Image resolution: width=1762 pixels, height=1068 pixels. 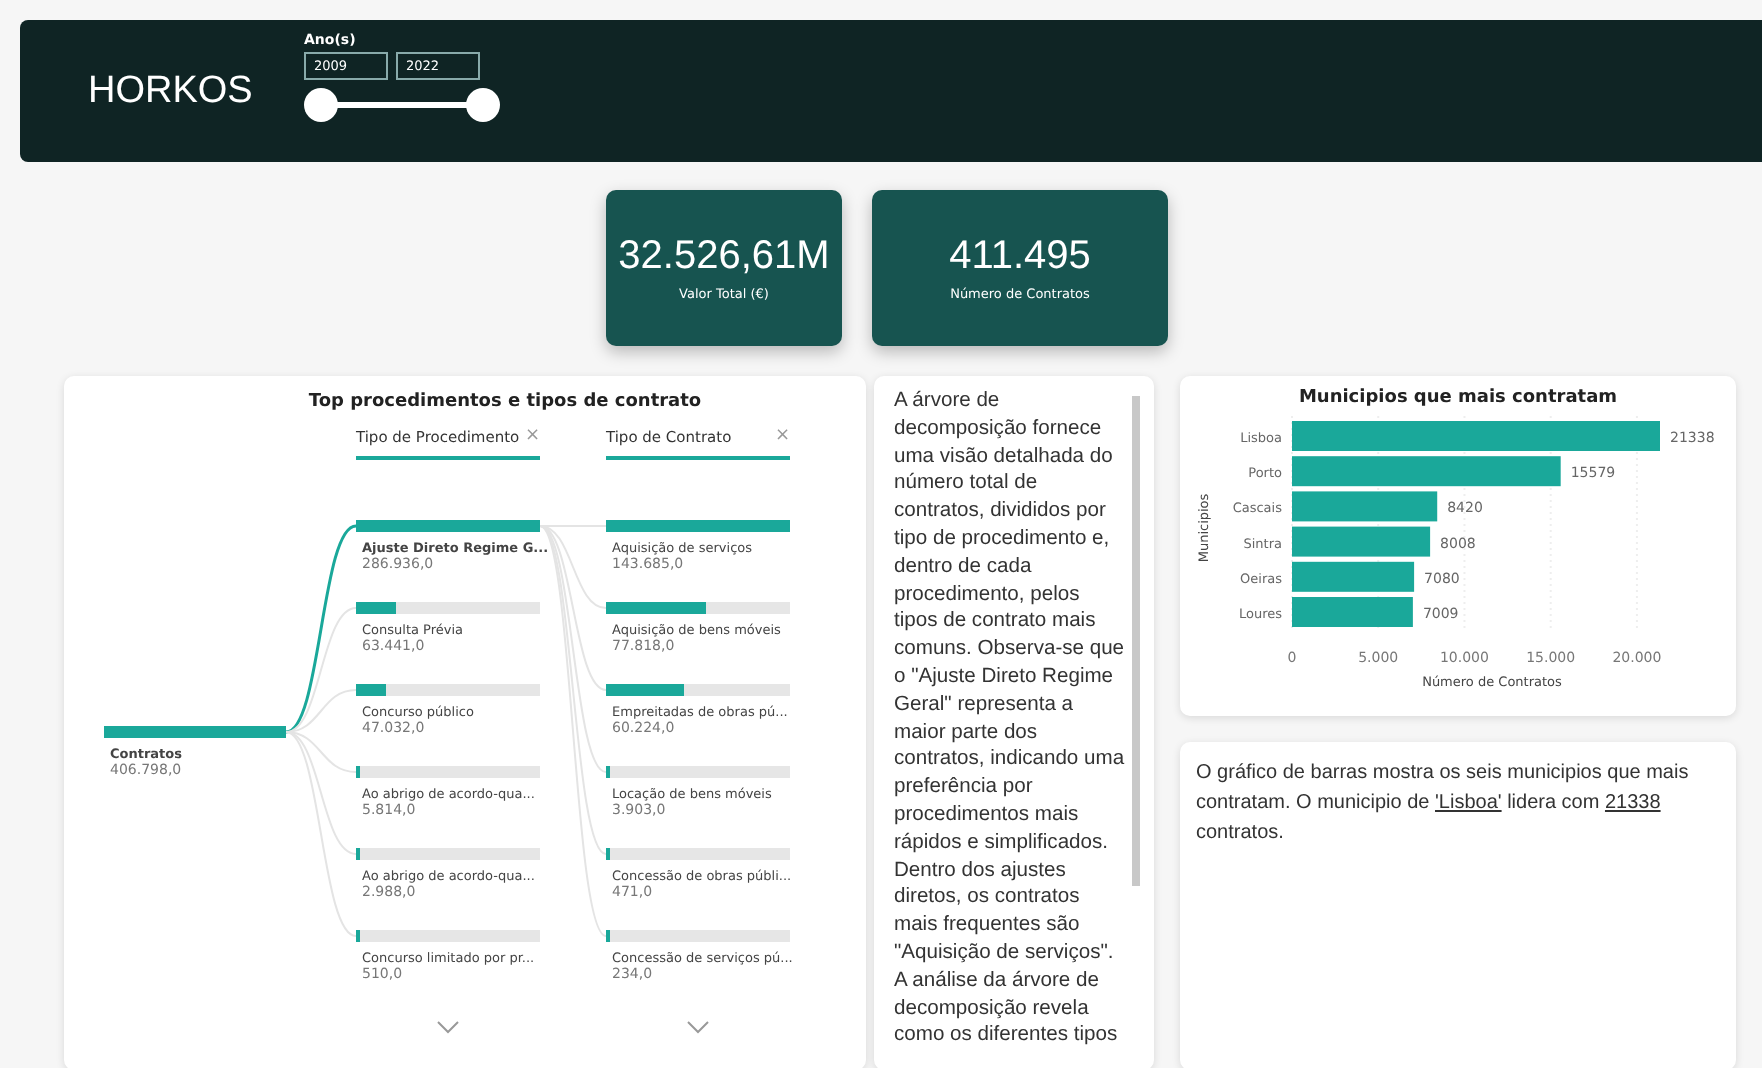 What do you see at coordinates (1010, 719) in the screenshot?
I see `description-text: A árvore de decomposição fornece uma visão detalhada do número total de contratos, divididos por tipo de procedimento e, dentro de cada procedimento, pelos tipos de contrato mais comuns. Observa-se que o "Ajuste Direto Regime Geral" representa a maior parte dos contratos, indicando uma preferência por procedimentos mais rápidos e simplificados. Dentro dos ajustes diretos, os contratos mais frequentes são "Aquisição de serviços". A análise da árvore de decomposição revela como os diferentes tipos` at bounding box center [1010, 719].